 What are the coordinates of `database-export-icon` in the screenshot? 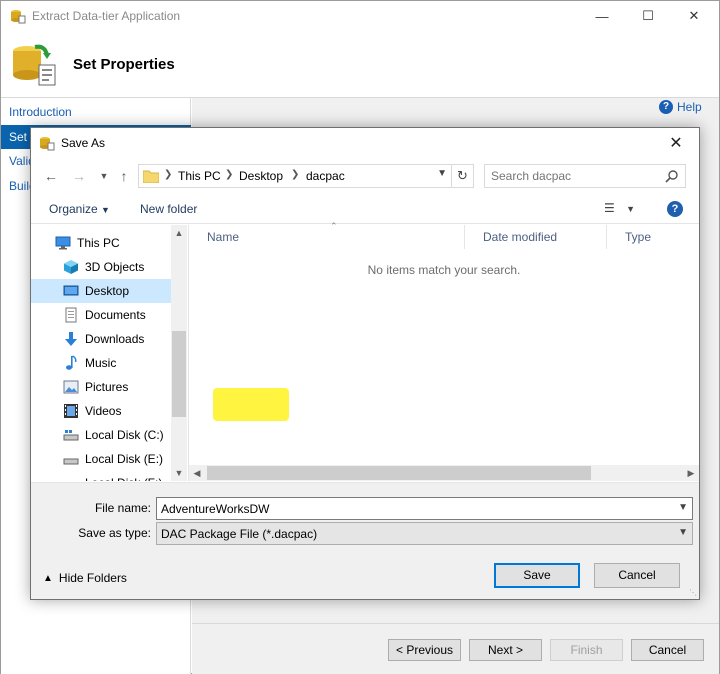 It's located at (34, 65).